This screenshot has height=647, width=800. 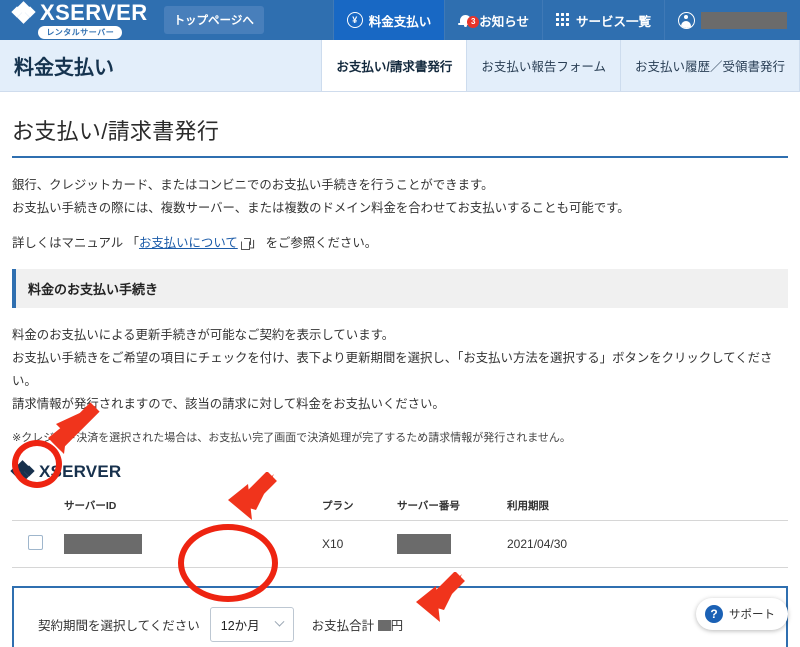 I want to click on tab-payment-invoice: お支払い/請求書発行, so click(x=394, y=65).